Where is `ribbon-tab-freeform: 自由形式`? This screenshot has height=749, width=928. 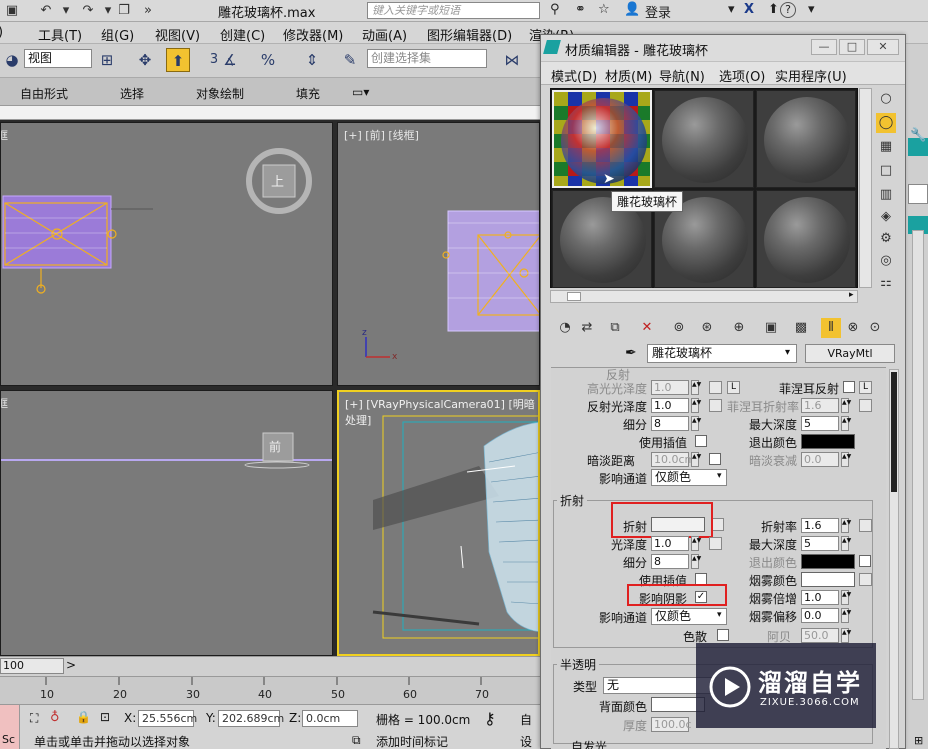 ribbon-tab-freeform: 自由形式 is located at coordinates (44, 93).